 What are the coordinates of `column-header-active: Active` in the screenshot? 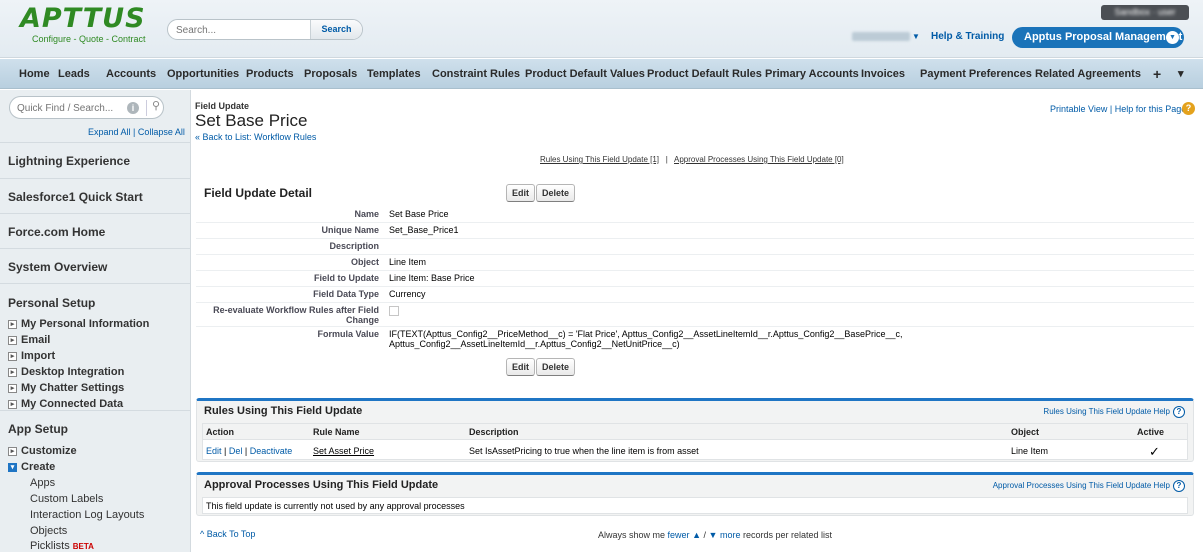 It's located at (1151, 432).